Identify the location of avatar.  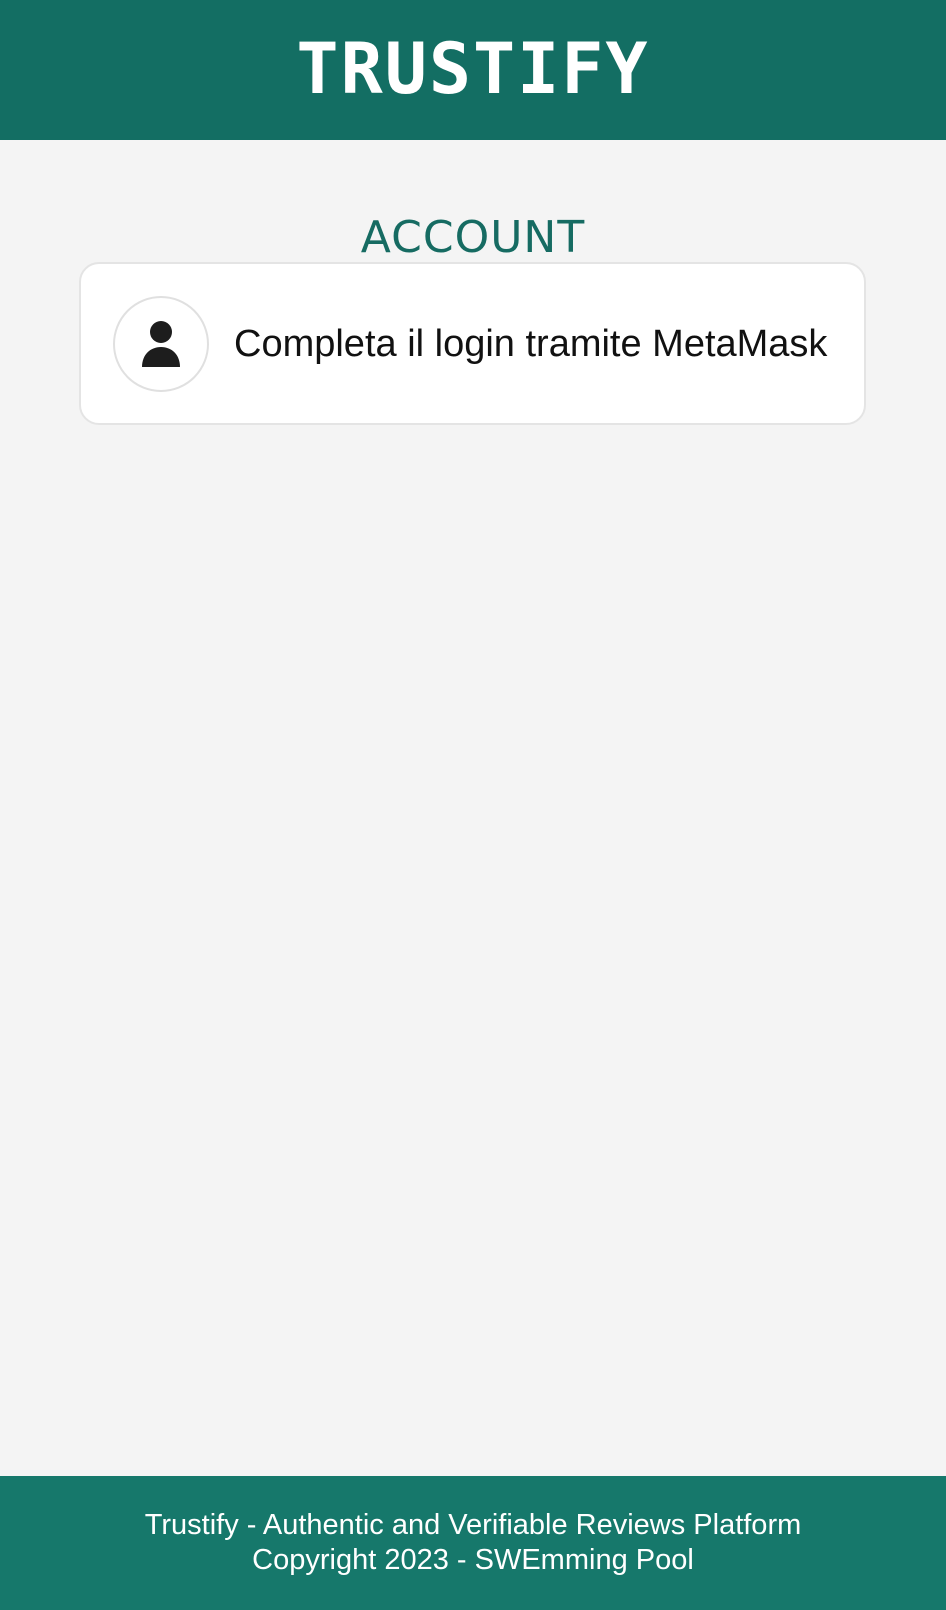
(161, 343).